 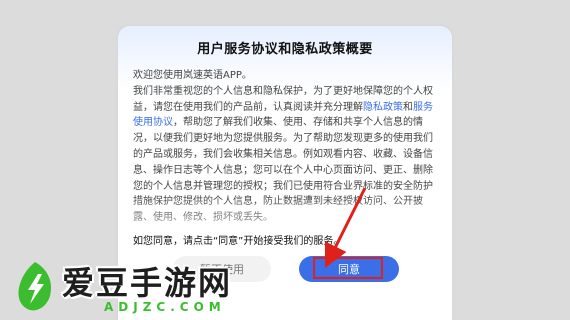 I want to click on watermark-url: ADJZC.COM, so click(x=165, y=307).